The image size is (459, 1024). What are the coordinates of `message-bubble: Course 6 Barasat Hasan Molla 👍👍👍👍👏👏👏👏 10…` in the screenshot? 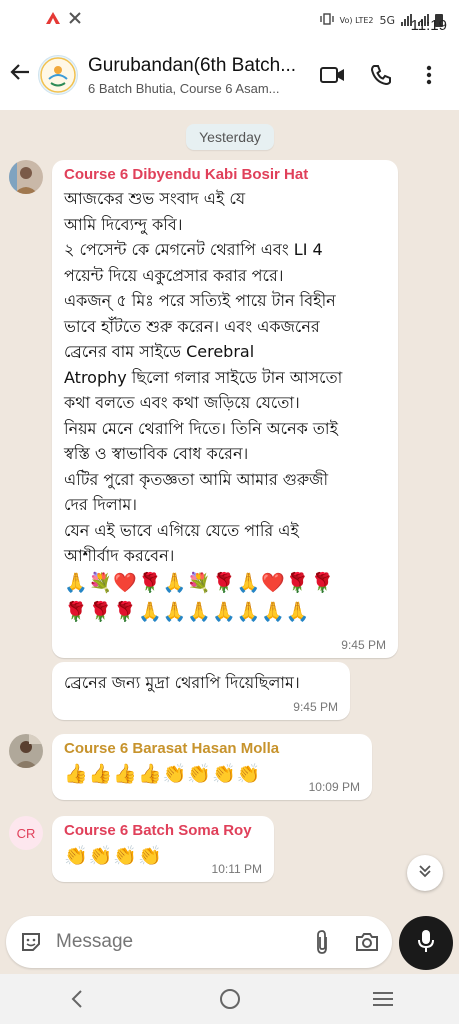 It's located at (212, 767).